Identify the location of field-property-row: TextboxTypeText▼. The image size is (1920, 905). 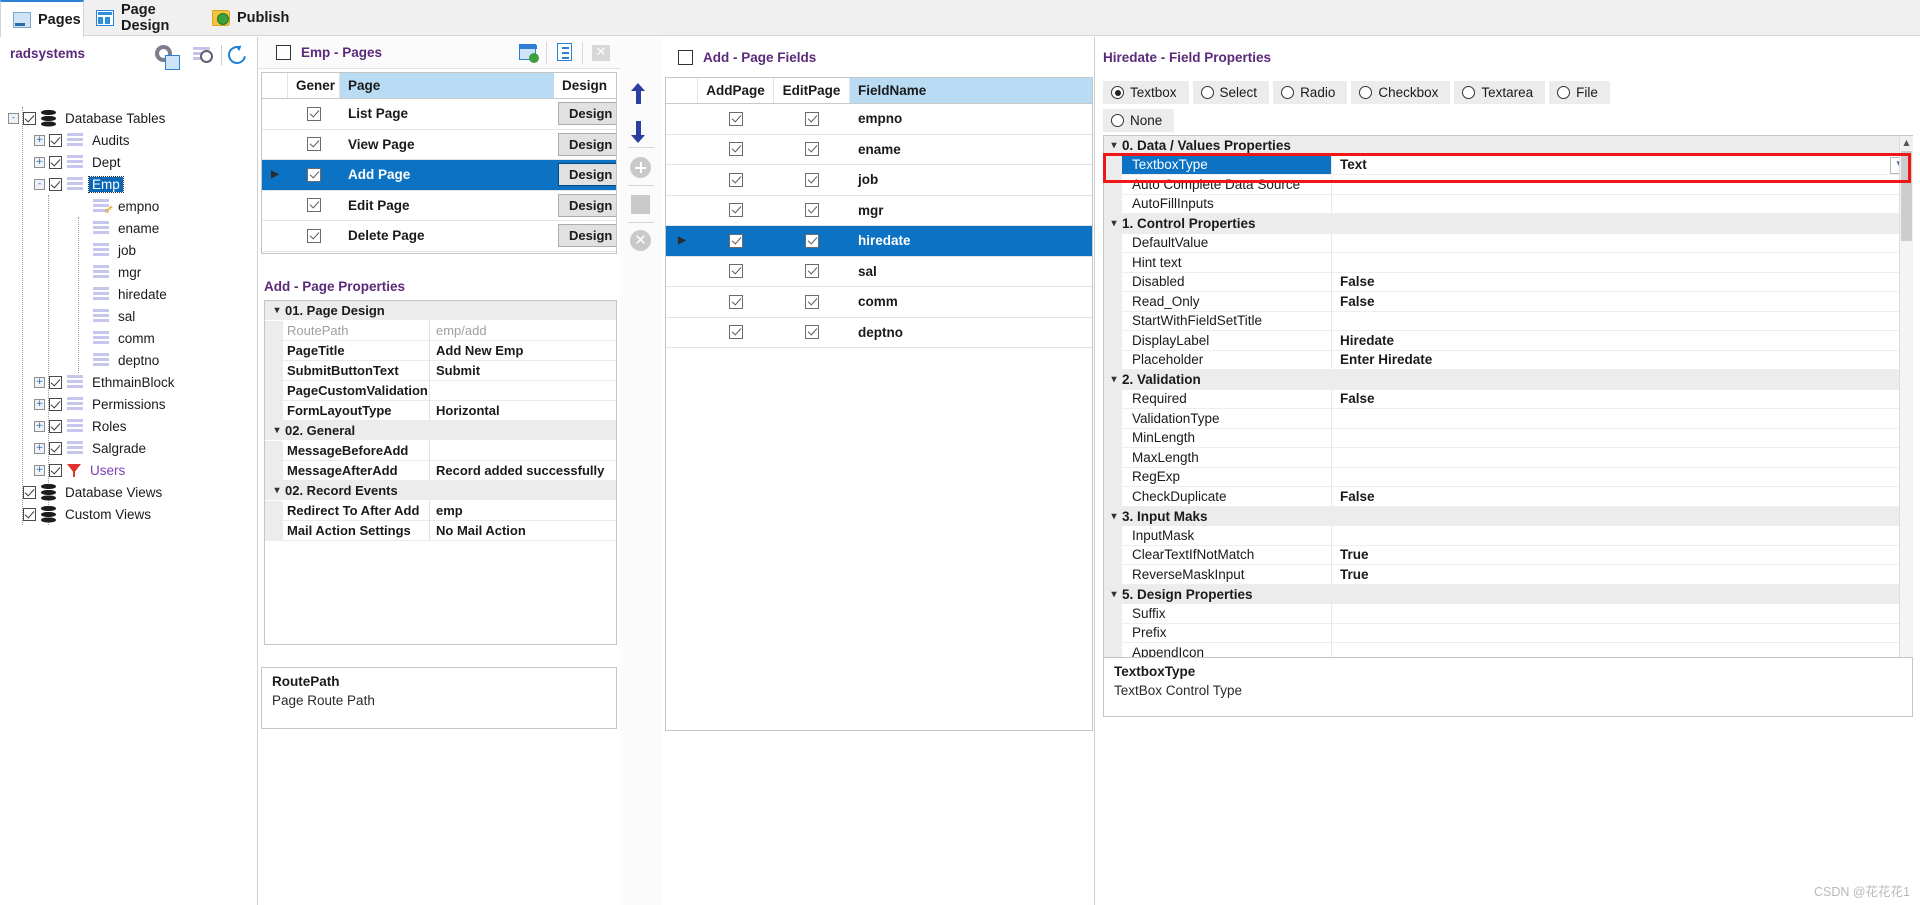
(1508, 165).